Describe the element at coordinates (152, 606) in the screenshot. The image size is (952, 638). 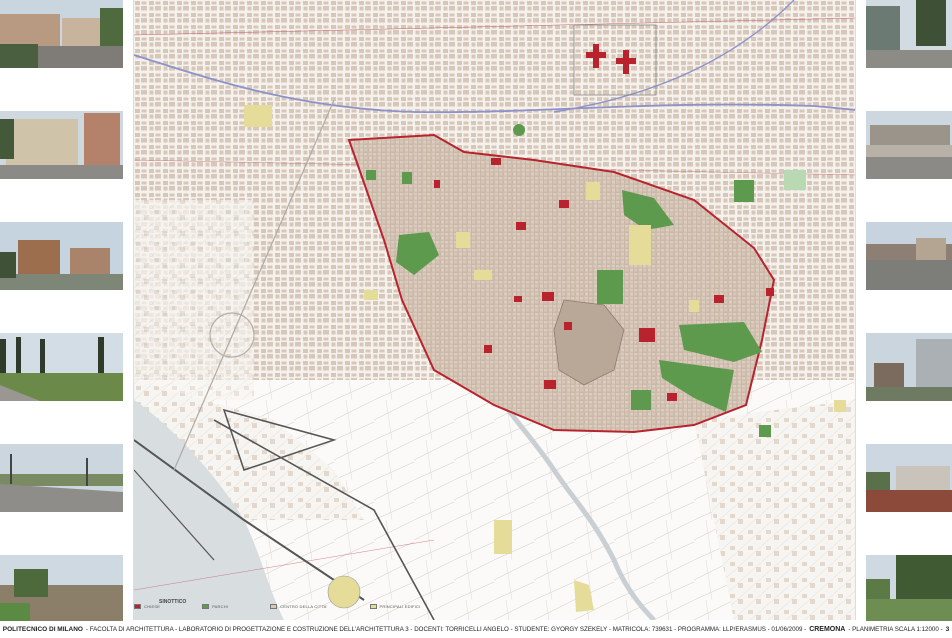
I see `legend-label: CHIESE` at that location.